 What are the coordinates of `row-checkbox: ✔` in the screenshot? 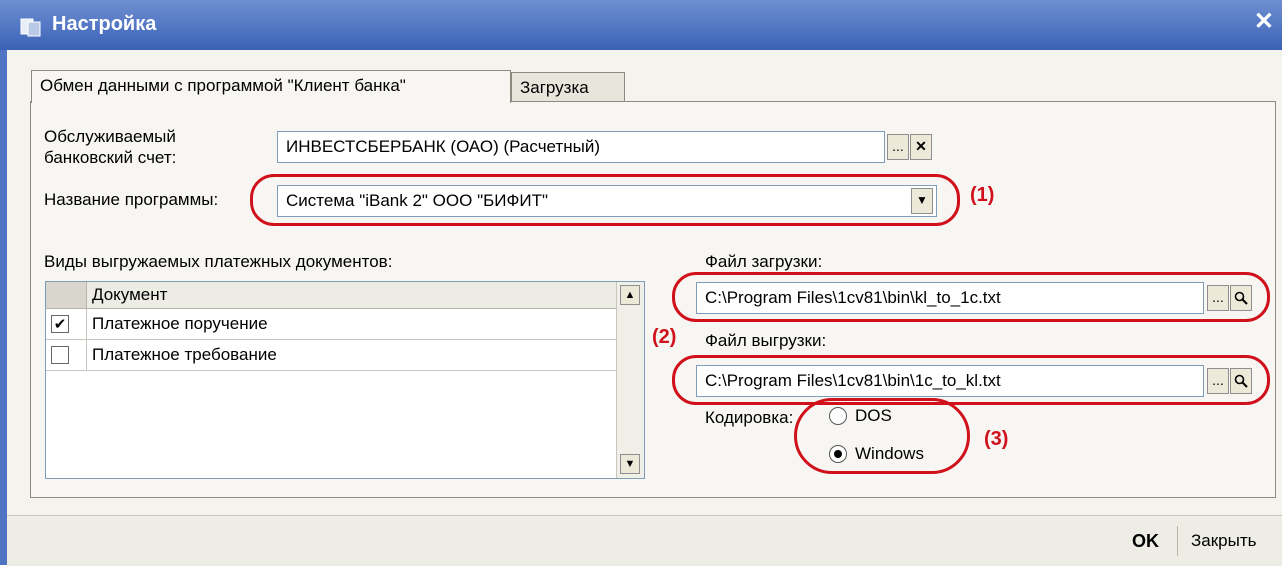 It's located at (60, 324).